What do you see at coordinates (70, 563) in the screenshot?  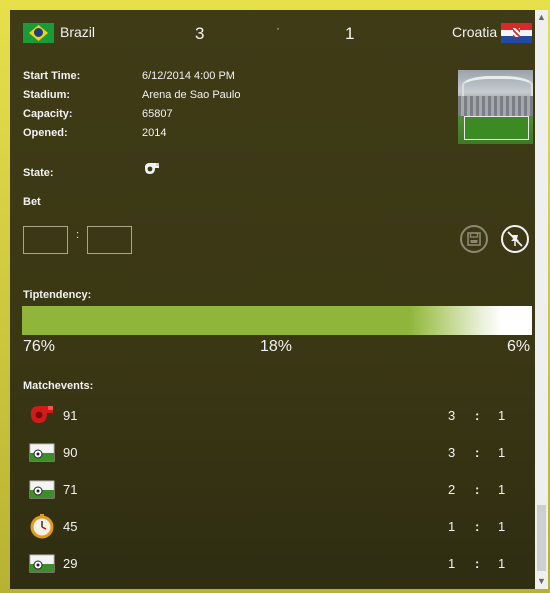 I see `event-minute: 29` at bounding box center [70, 563].